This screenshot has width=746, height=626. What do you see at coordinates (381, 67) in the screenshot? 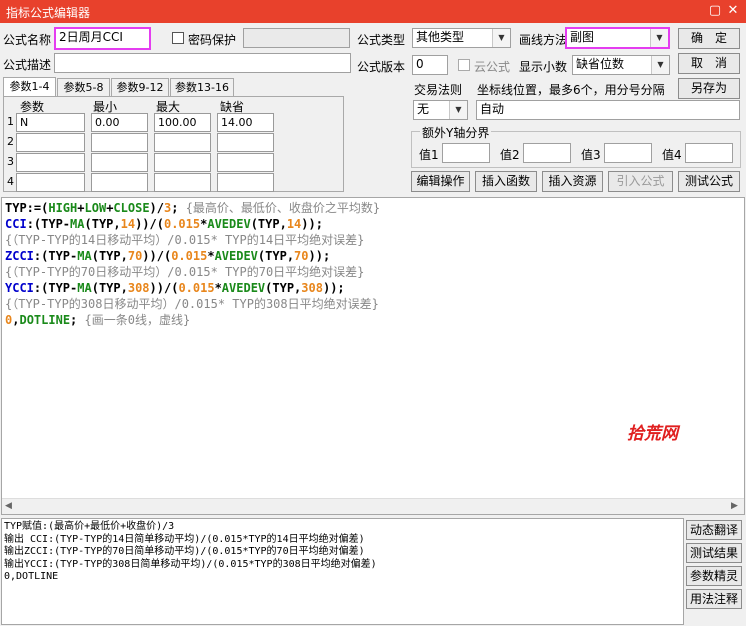
I see `version-label: 公式版本` at bounding box center [381, 67].